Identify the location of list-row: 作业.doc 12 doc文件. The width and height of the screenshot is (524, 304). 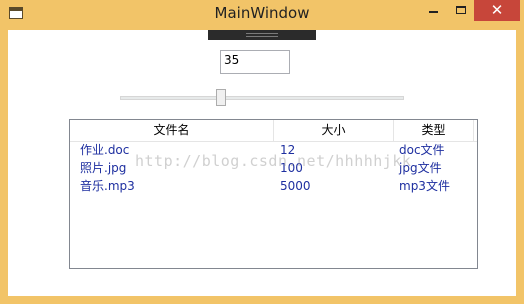
(273, 150).